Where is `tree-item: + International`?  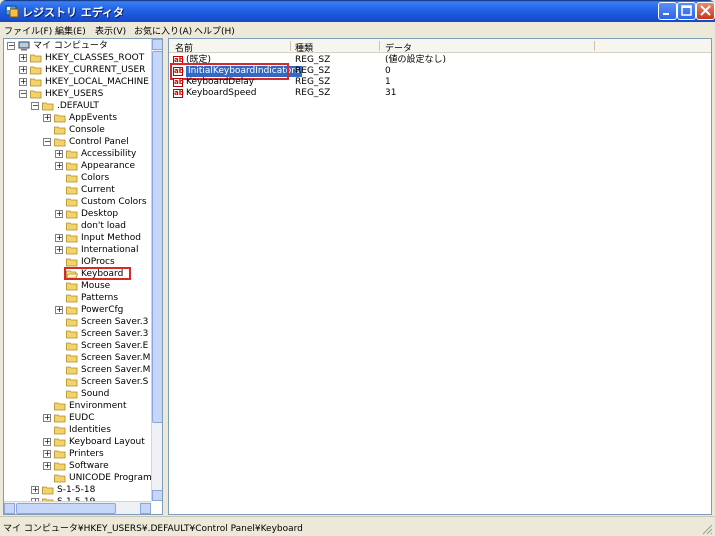
tree-item: + International is located at coordinates (77, 250).